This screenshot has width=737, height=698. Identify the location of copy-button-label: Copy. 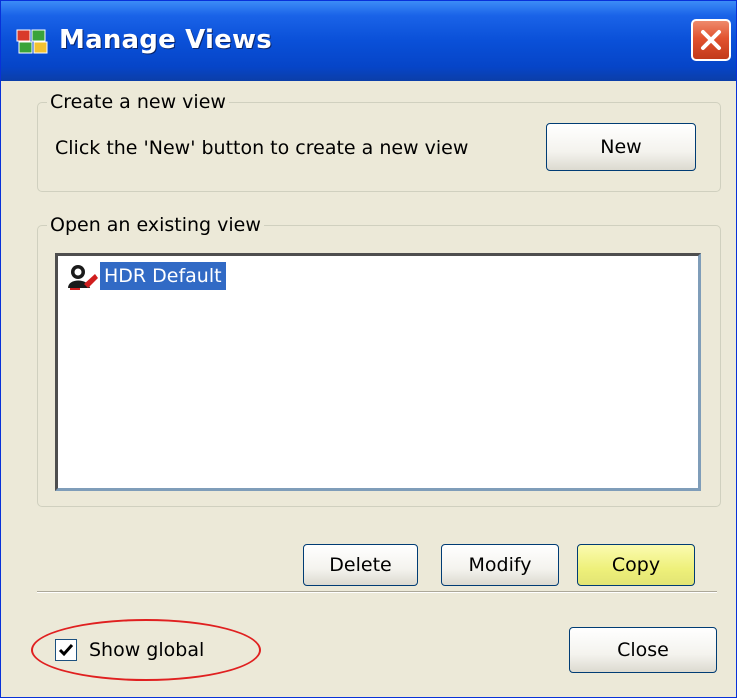
(636, 565).